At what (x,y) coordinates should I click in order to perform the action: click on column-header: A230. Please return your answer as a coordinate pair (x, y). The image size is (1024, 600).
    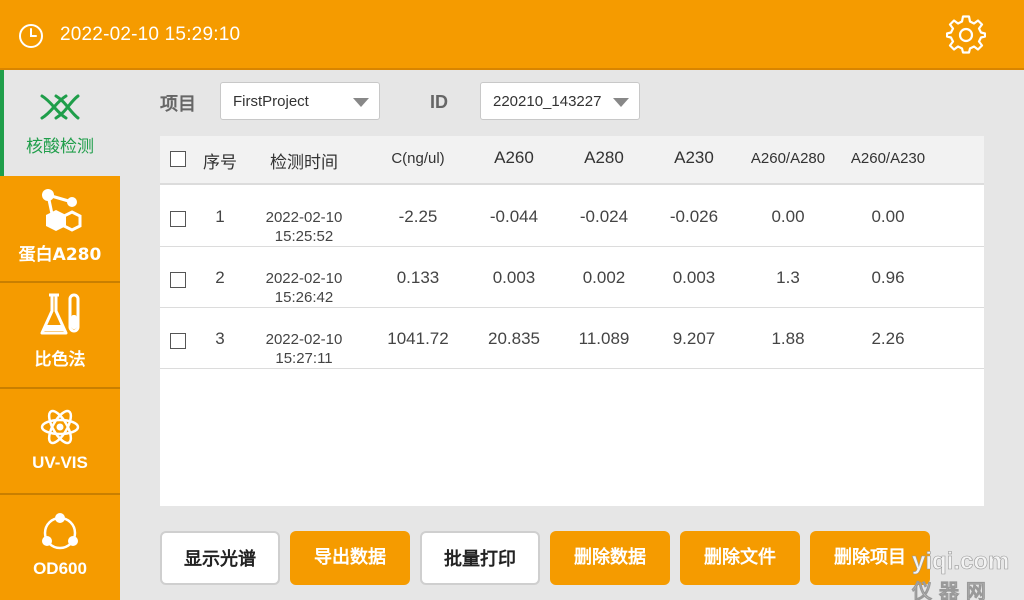
    Looking at the image, I should click on (694, 157).